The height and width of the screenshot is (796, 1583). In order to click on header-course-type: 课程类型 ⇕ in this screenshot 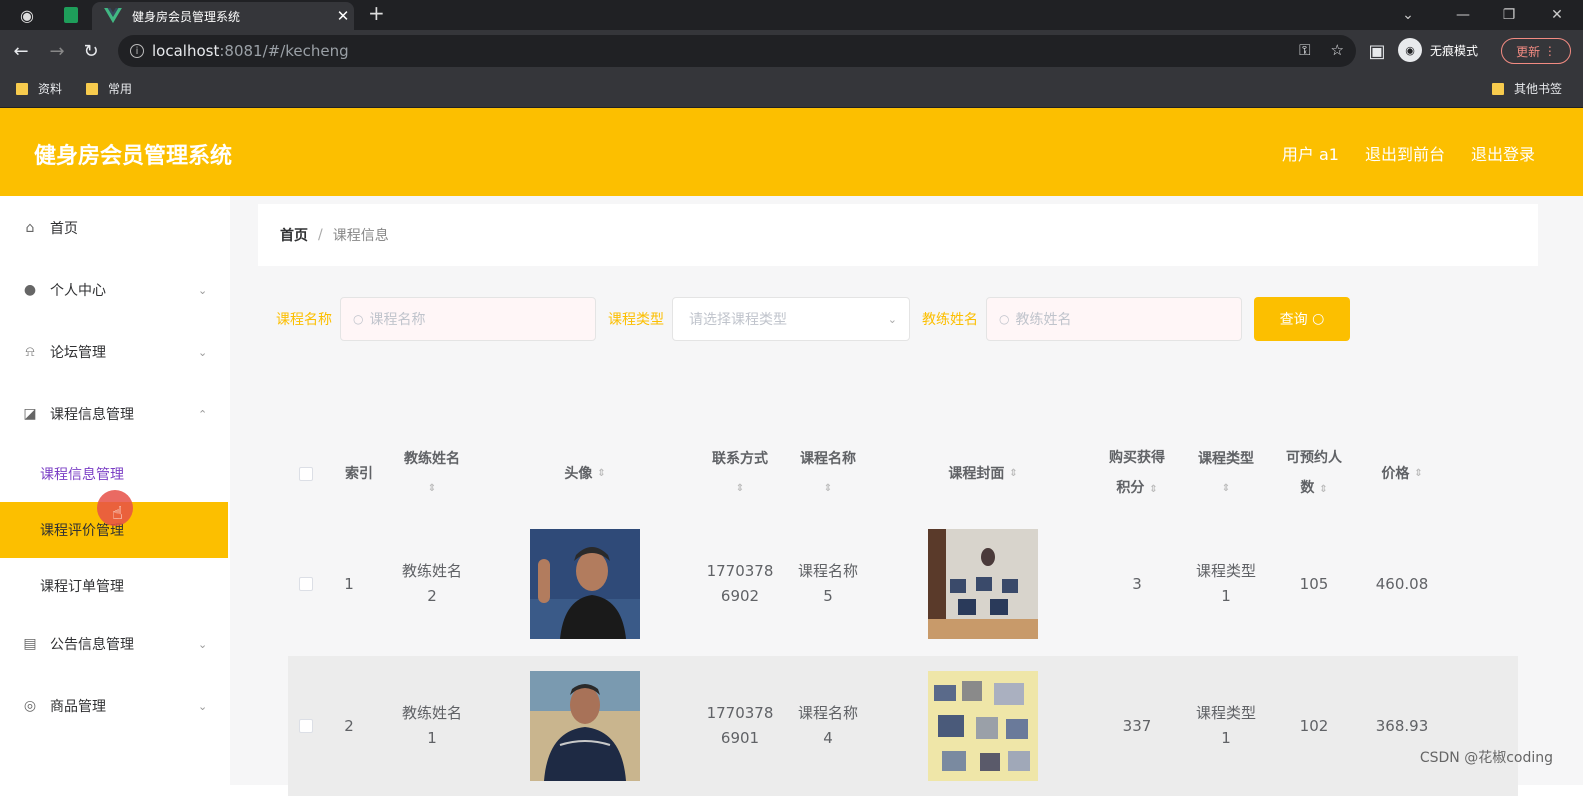, I will do `click(1226, 474)`.